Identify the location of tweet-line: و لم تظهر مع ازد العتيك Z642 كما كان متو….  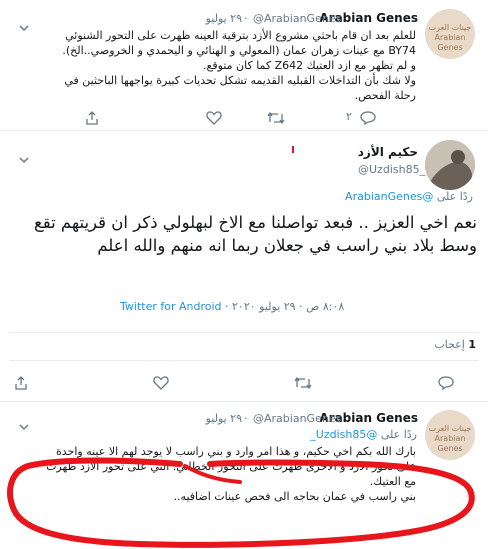
(309, 65).